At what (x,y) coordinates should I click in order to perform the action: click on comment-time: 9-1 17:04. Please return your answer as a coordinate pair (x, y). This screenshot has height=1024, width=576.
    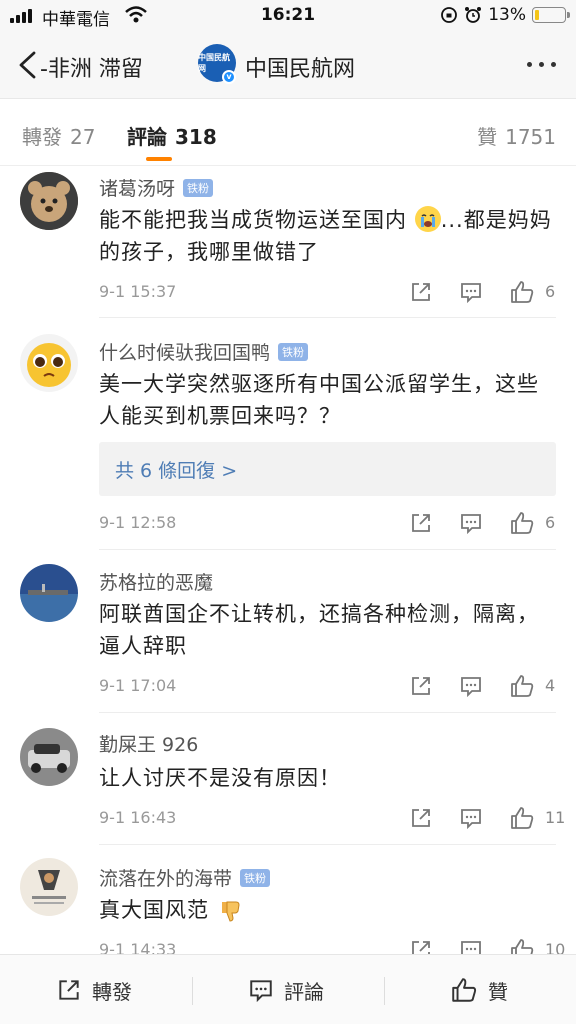
    Looking at the image, I should click on (138, 685).